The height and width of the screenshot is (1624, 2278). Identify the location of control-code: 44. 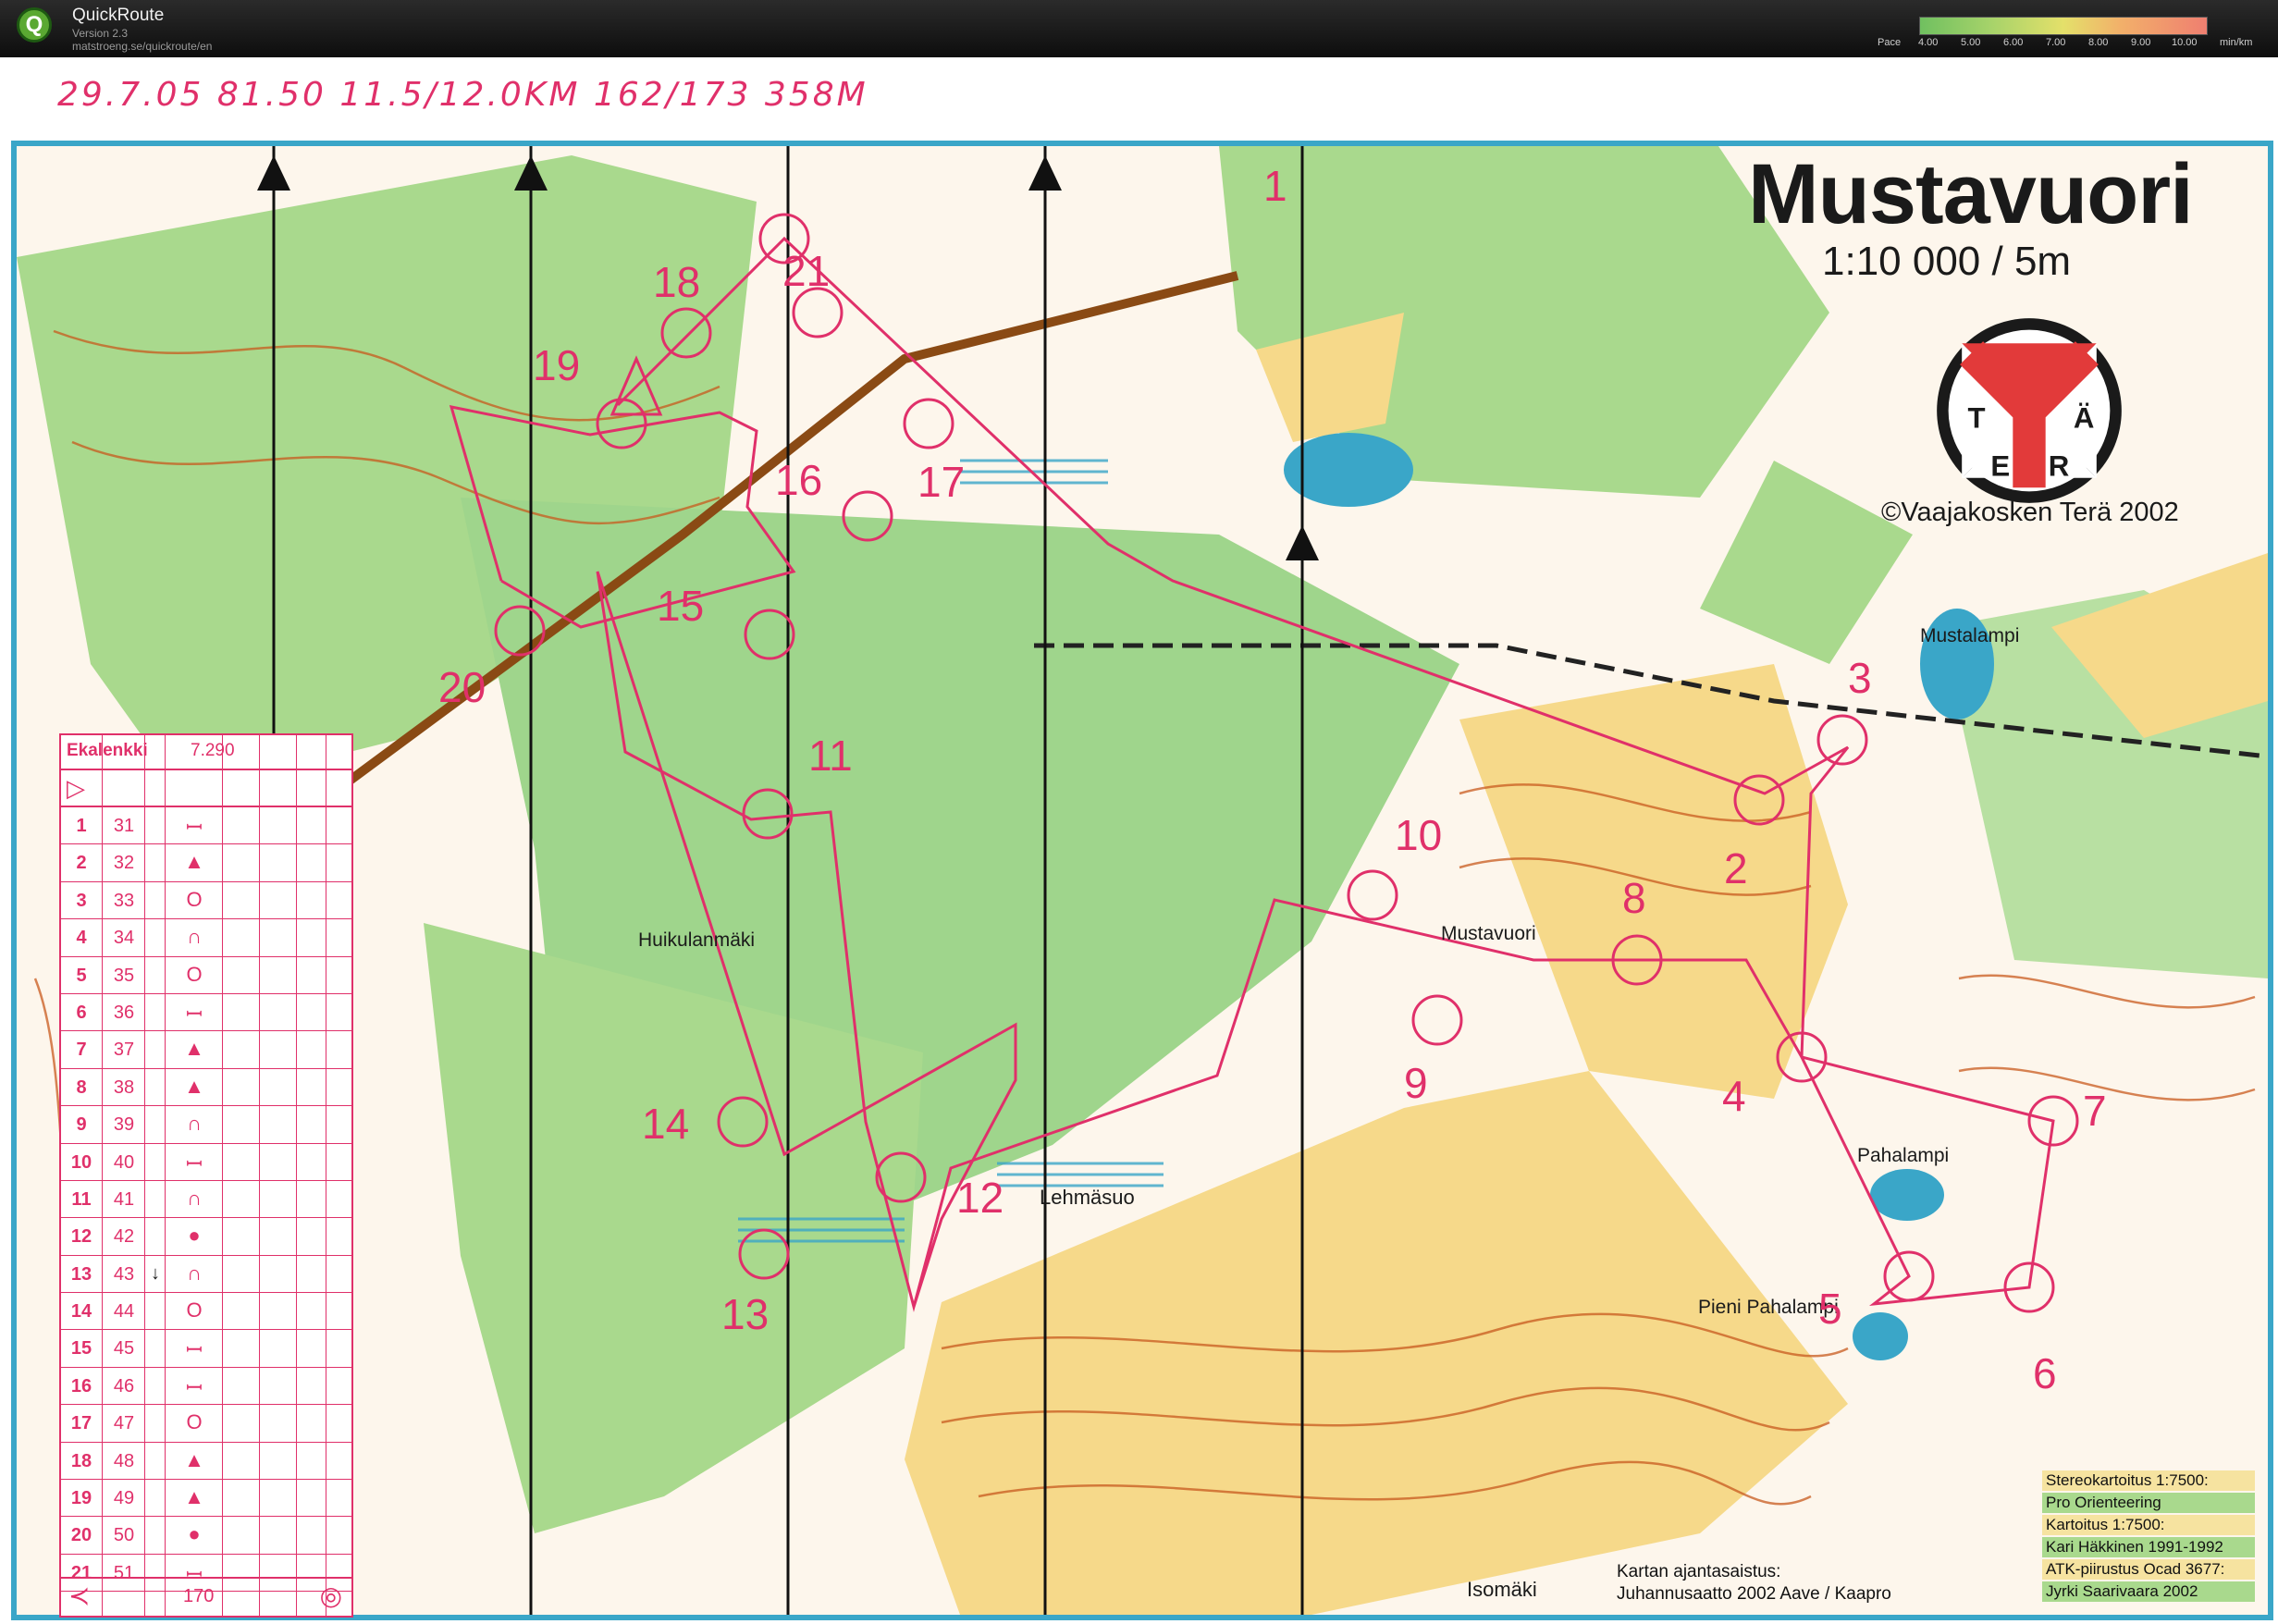
(124, 1312).